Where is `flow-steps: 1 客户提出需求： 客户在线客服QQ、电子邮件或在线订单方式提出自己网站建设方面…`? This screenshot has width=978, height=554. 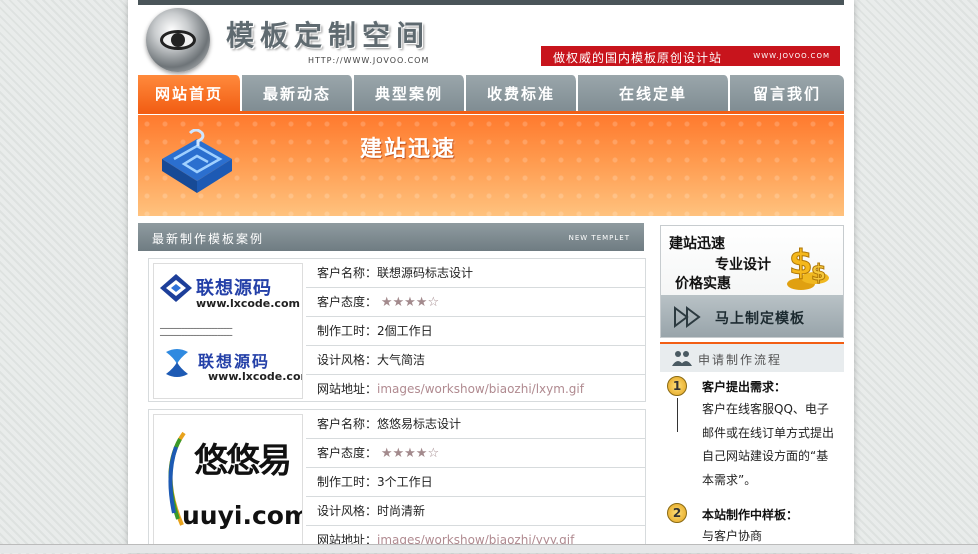
flow-steps: 1 客户提出需求： 客户在线客服QQ、电子邮件或在线订单方式提出自己网站建设方面… is located at coordinates (752, 462).